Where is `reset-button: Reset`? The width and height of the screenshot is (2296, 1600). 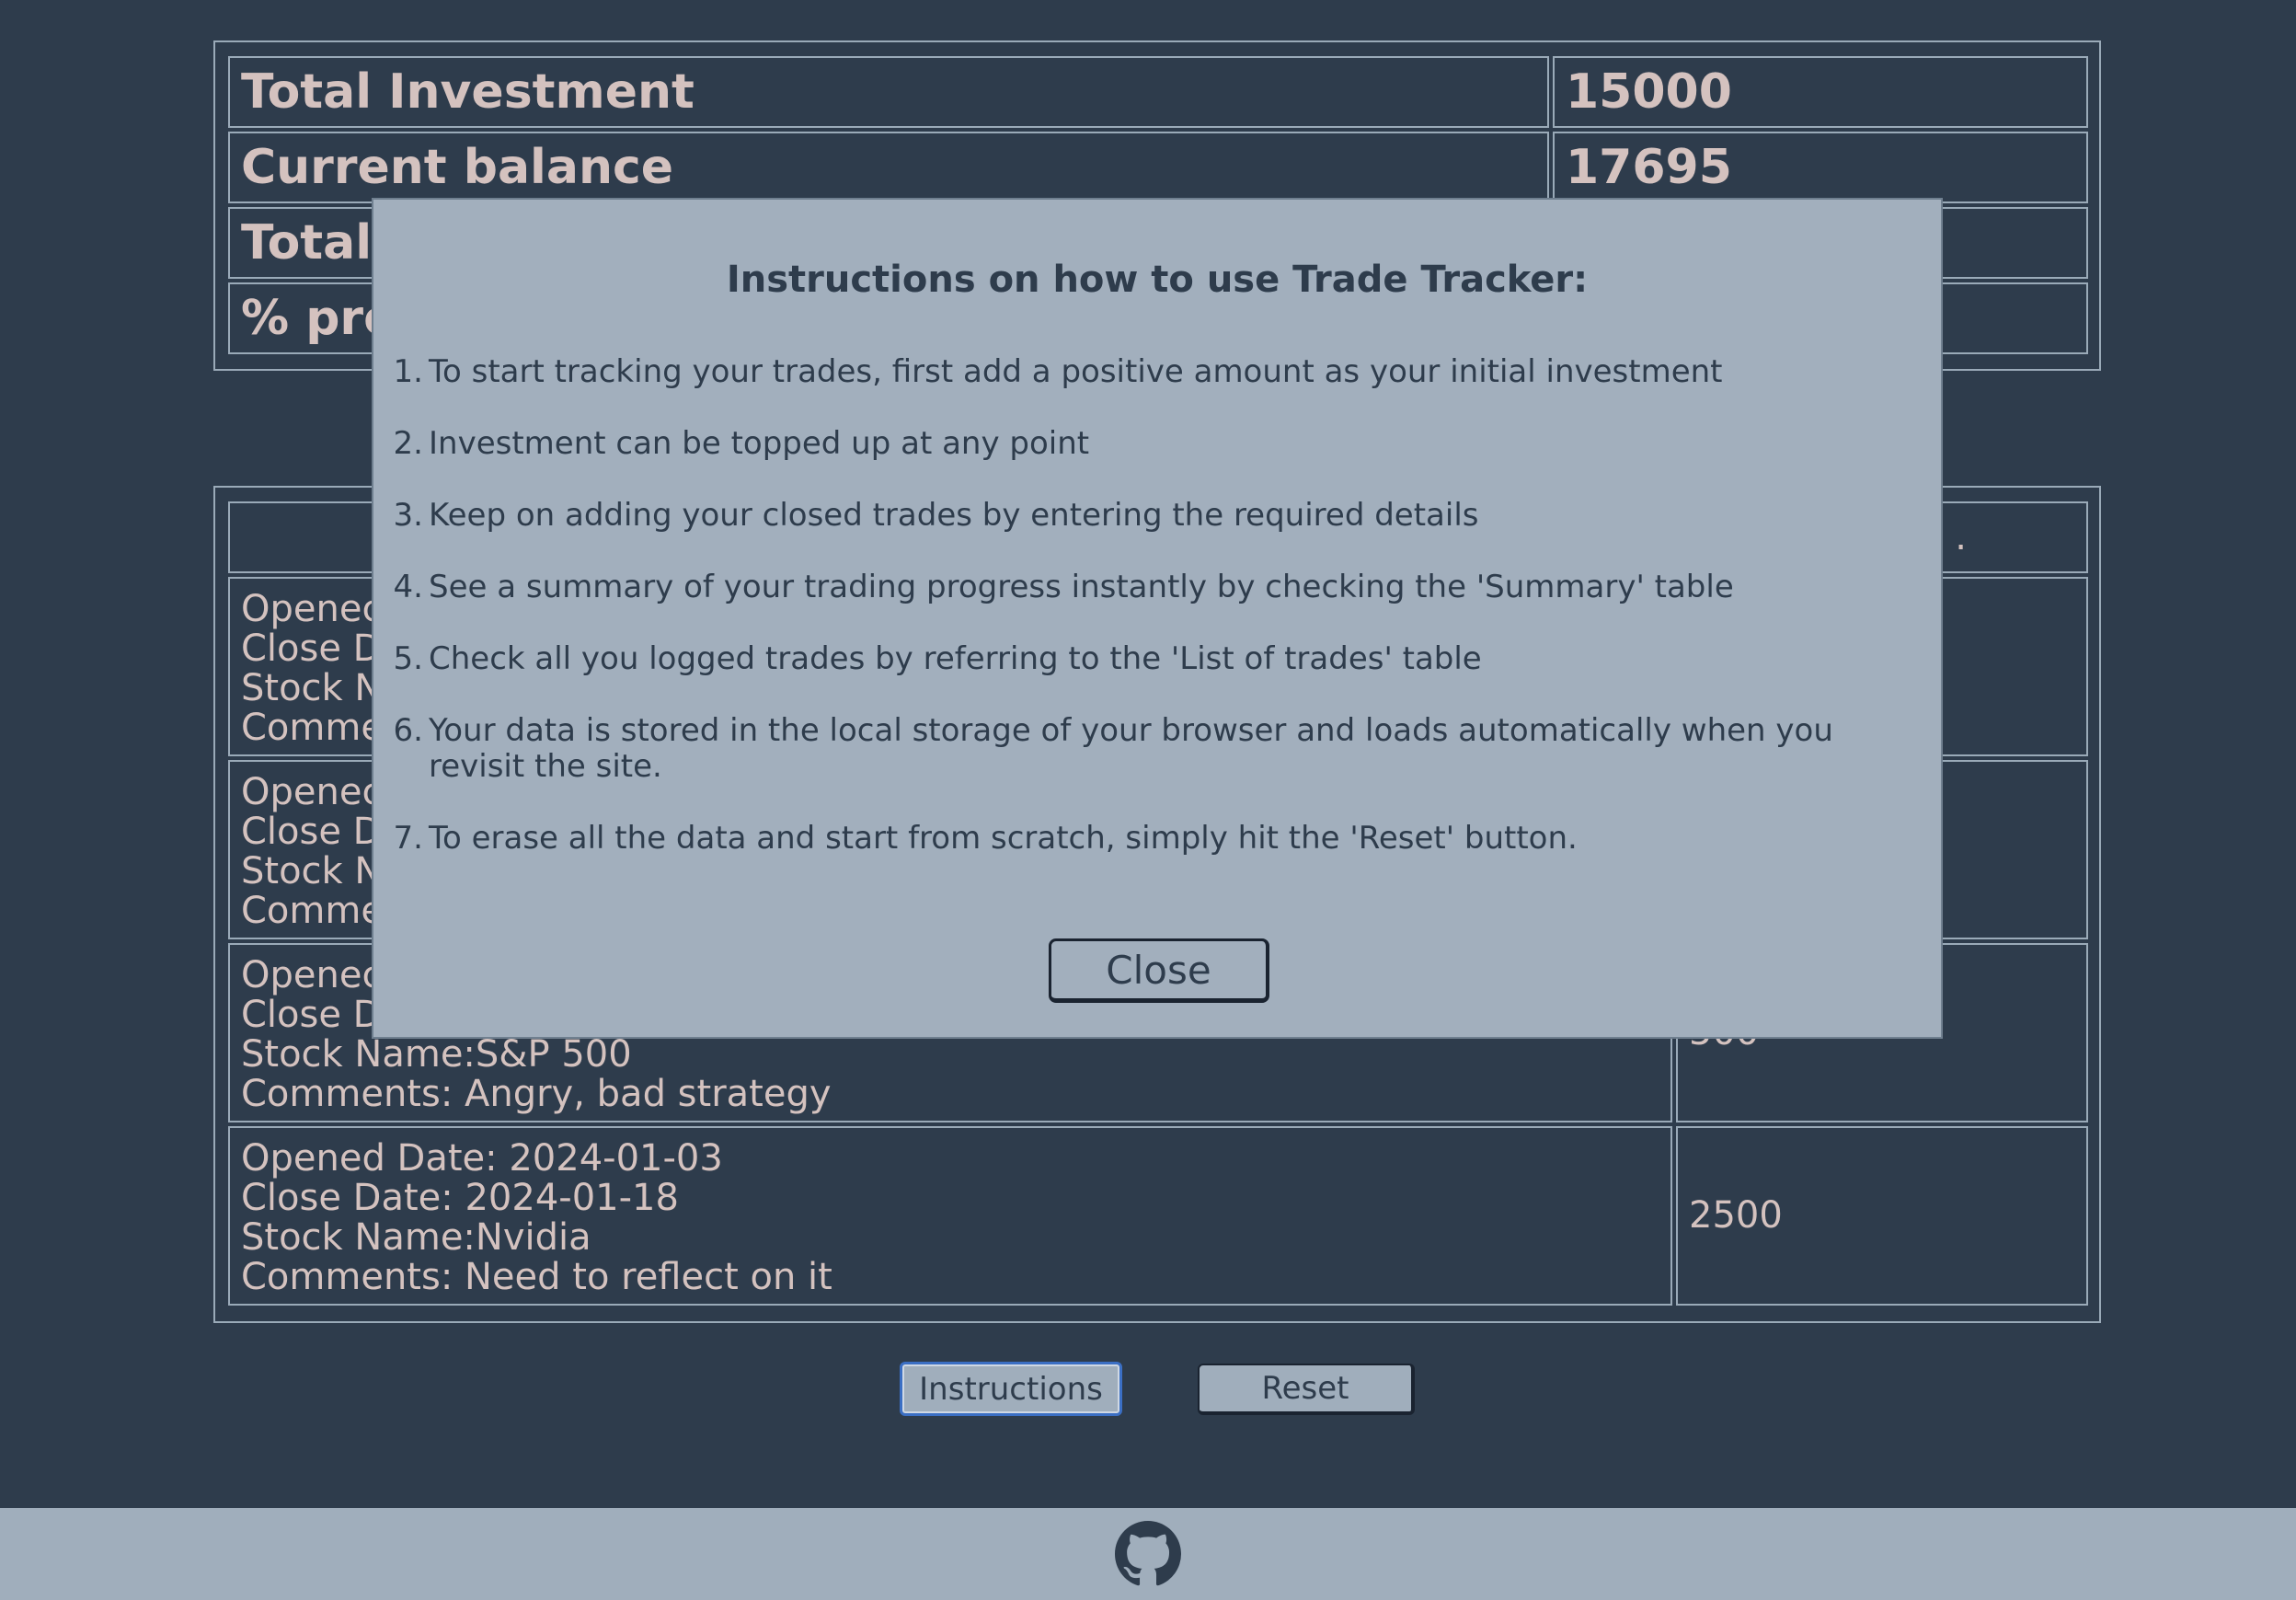
reset-button: Reset is located at coordinates (1306, 1390).